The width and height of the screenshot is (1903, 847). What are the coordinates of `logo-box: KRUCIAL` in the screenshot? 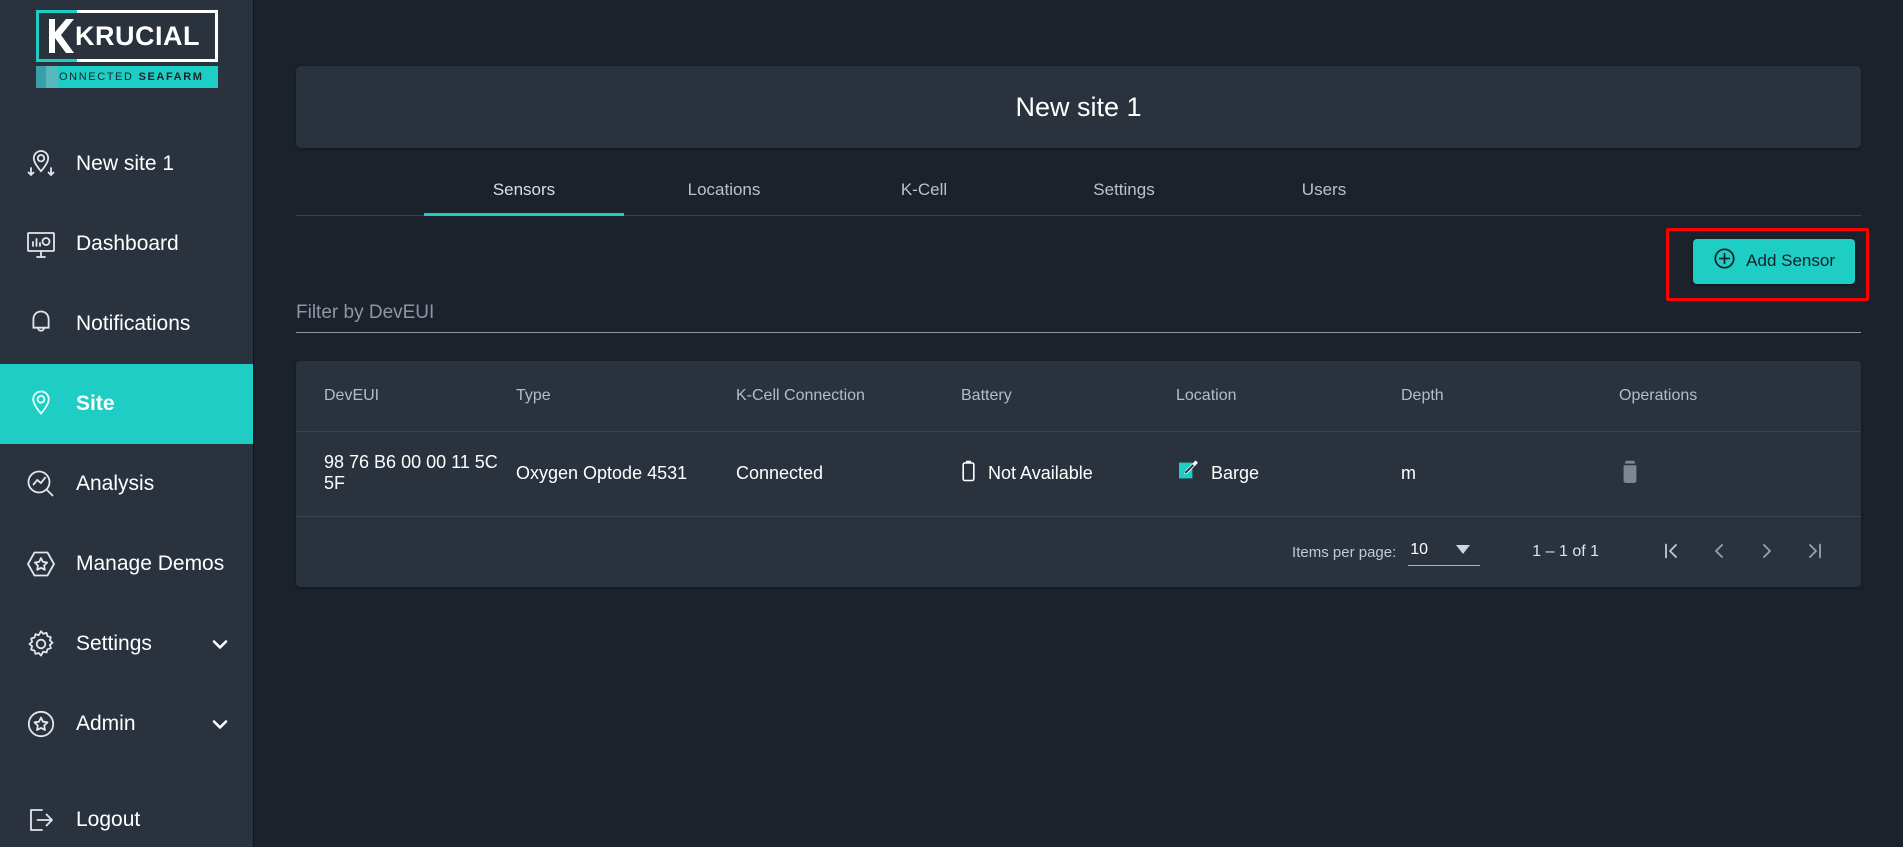 It's located at (126, 36).